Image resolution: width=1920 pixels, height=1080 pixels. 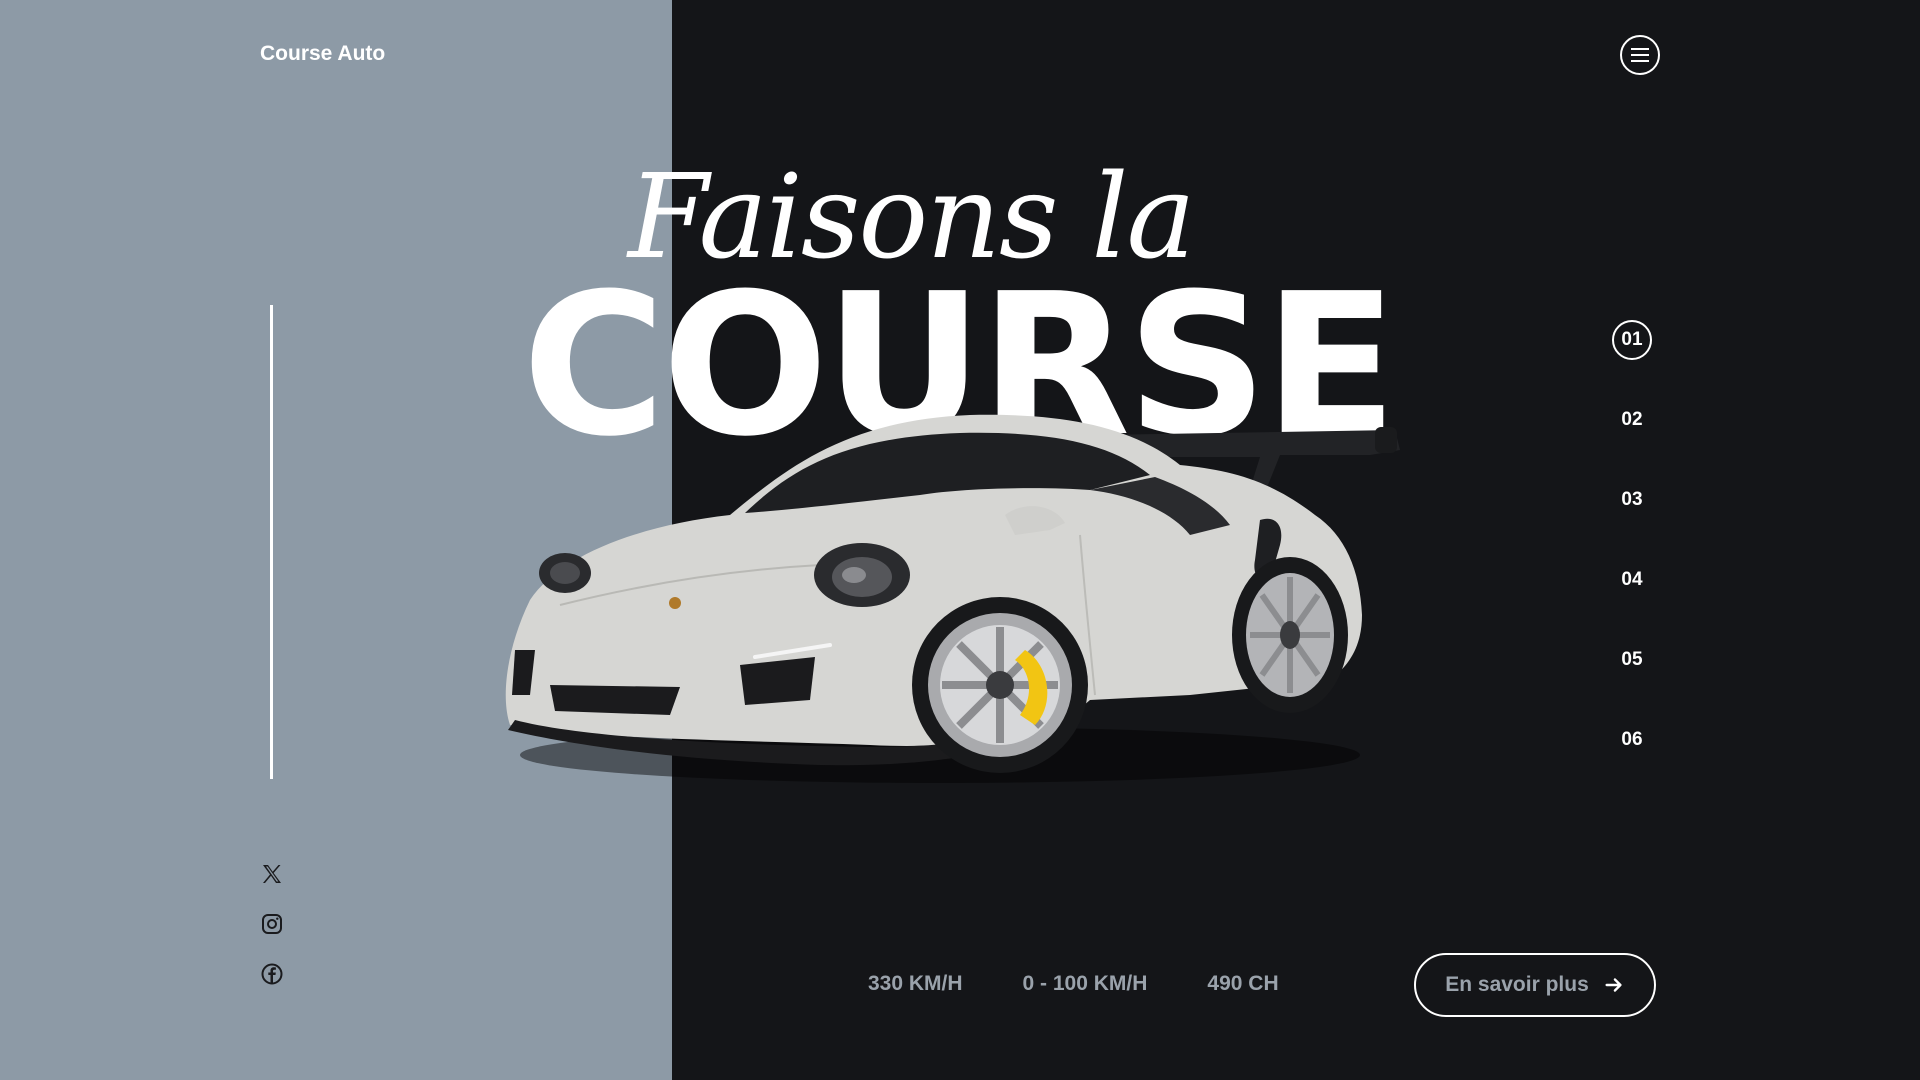 What do you see at coordinates (1632, 340) in the screenshot?
I see `slide-indicator-01: 01` at bounding box center [1632, 340].